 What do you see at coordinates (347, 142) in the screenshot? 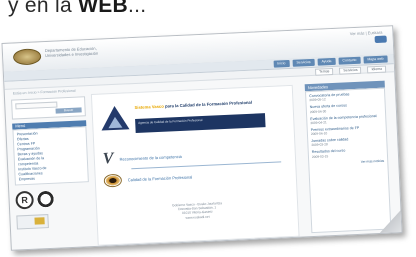
I see `news-item: Jornadas sobre calidad 2009-03-28` at bounding box center [347, 142].